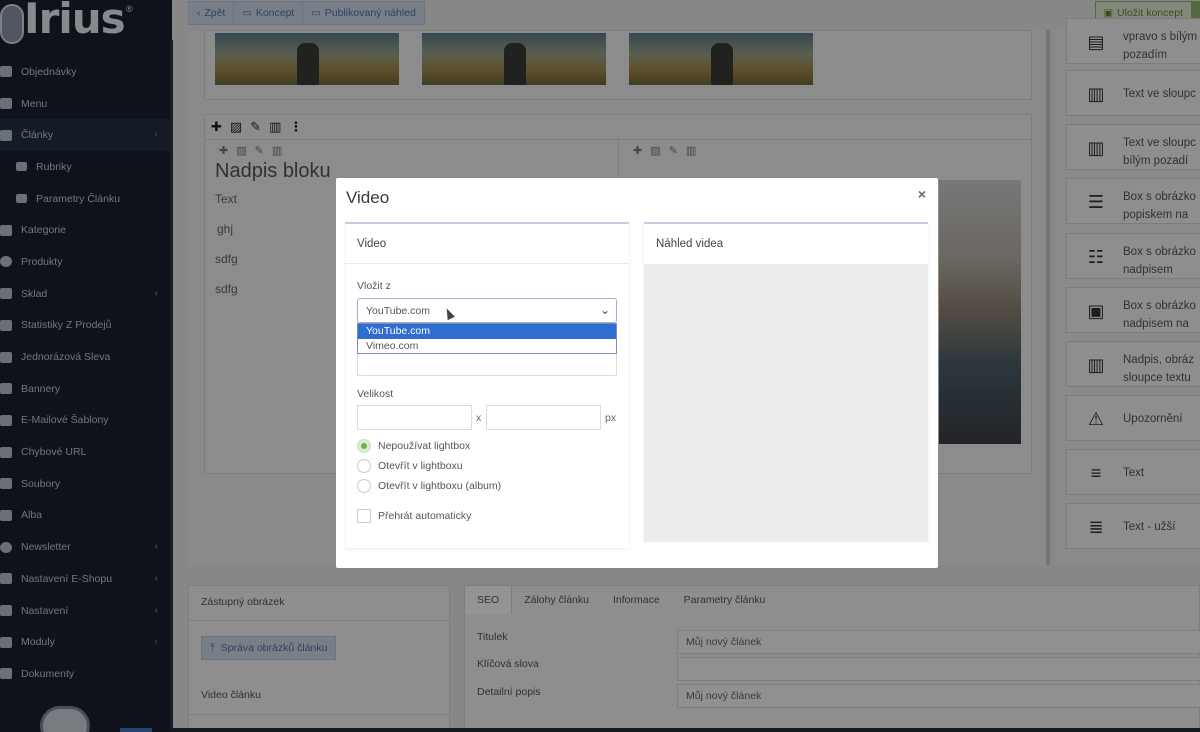 The width and height of the screenshot is (1200, 732). Describe the element at coordinates (604, 310) in the screenshot. I see `chevron-down-icon: ⌄` at that location.